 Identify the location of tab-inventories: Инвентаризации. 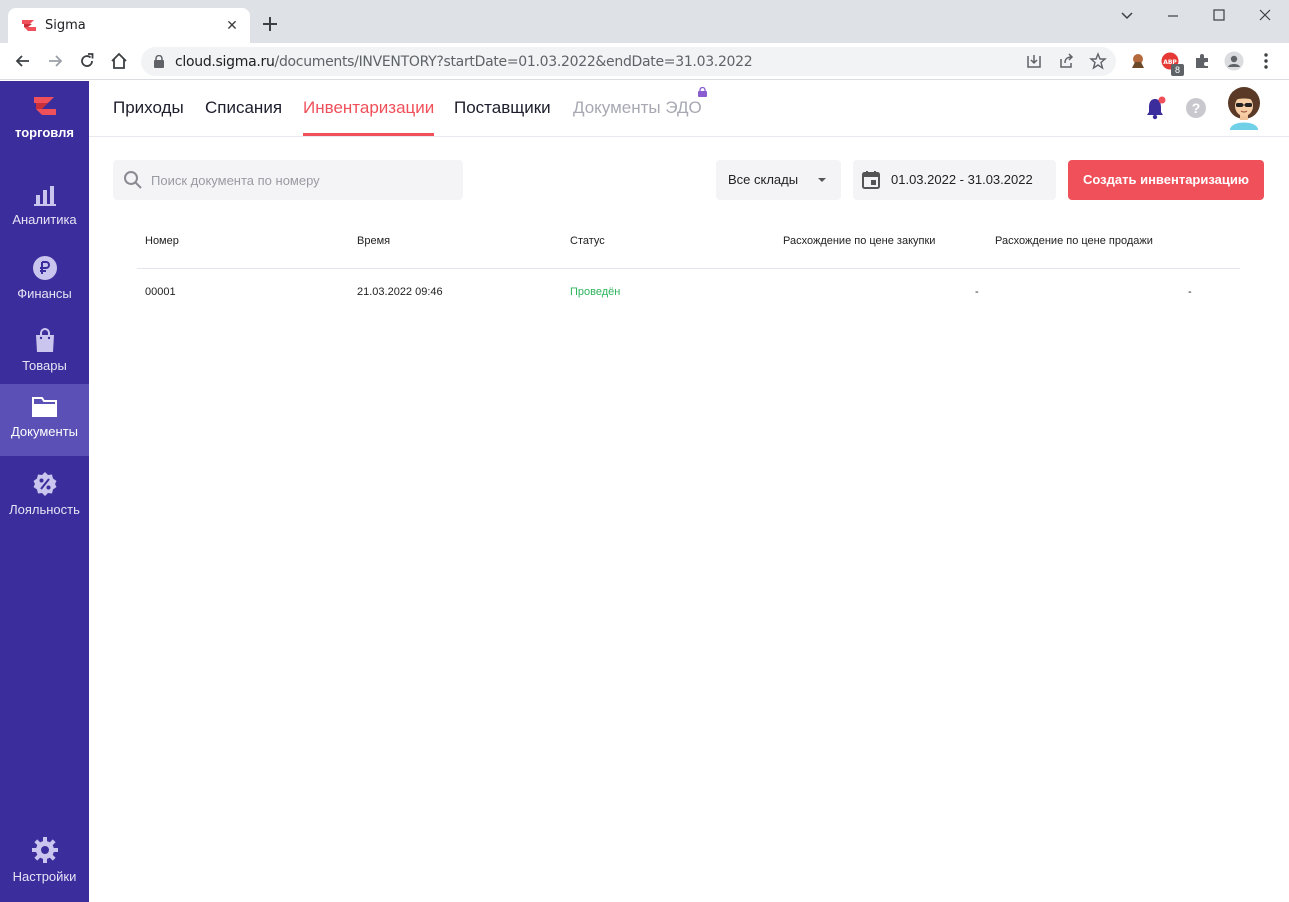
(369, 117).